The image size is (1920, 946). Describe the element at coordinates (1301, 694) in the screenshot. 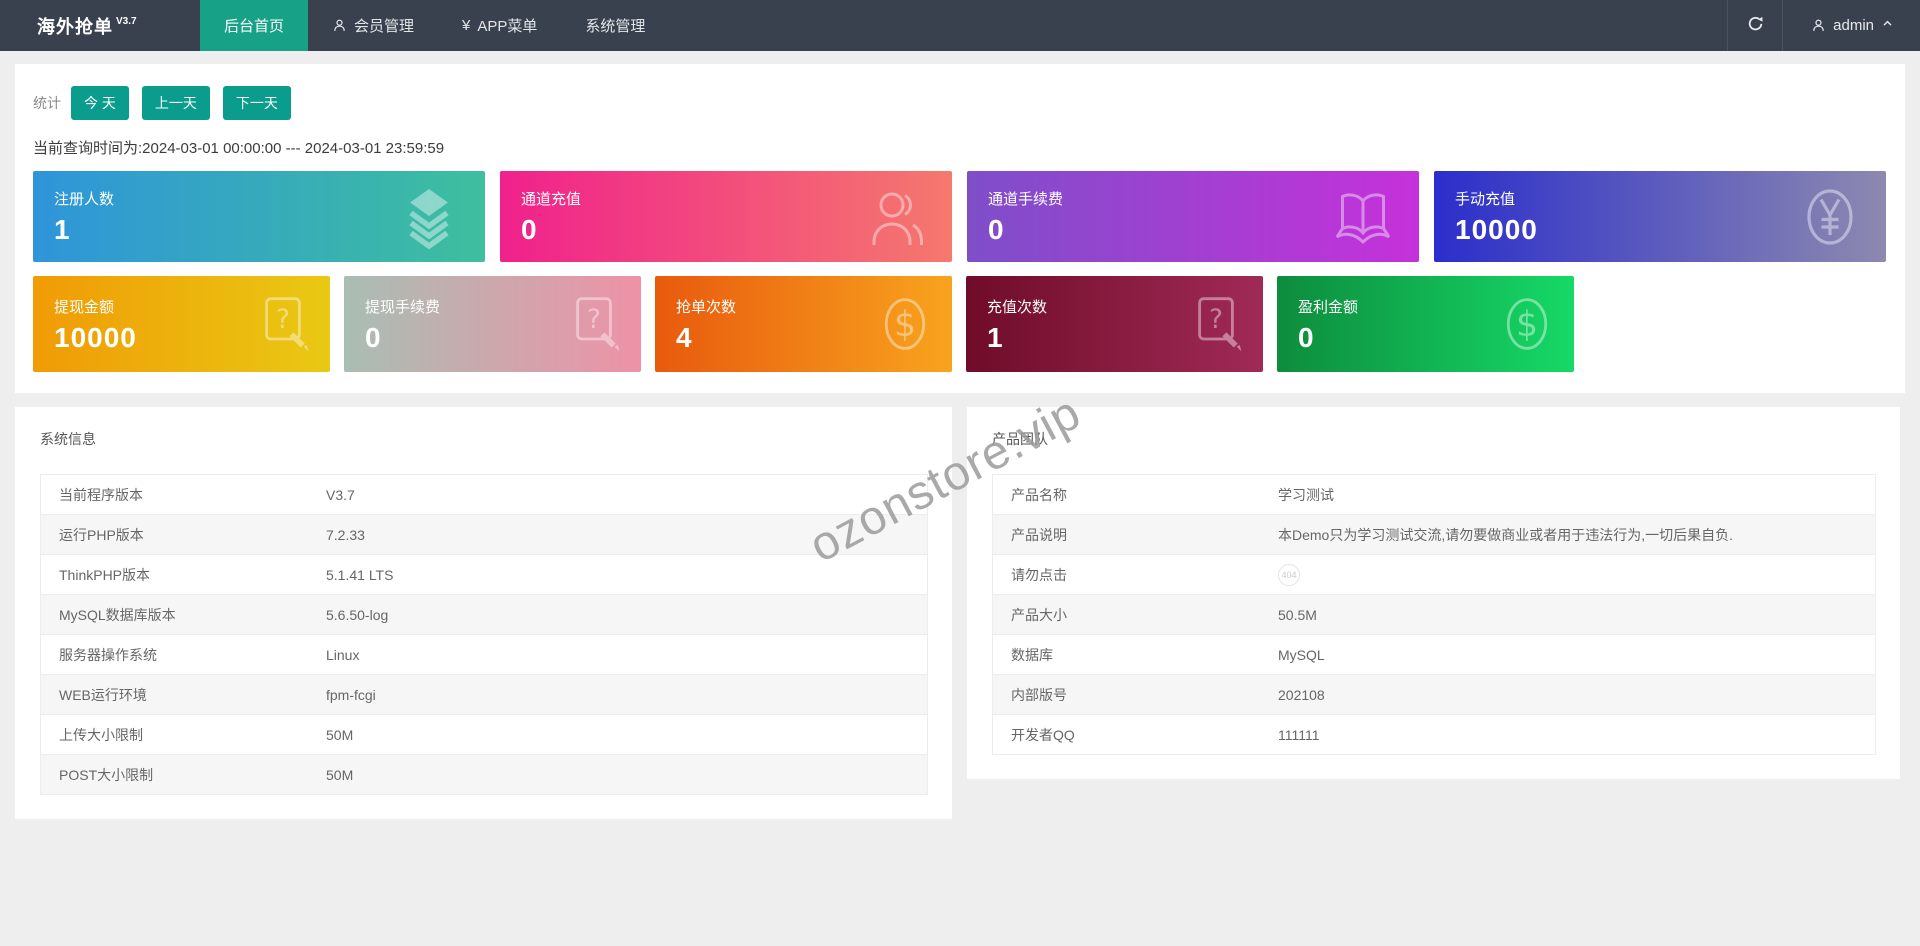

I see `row-value: 202108` at that location.